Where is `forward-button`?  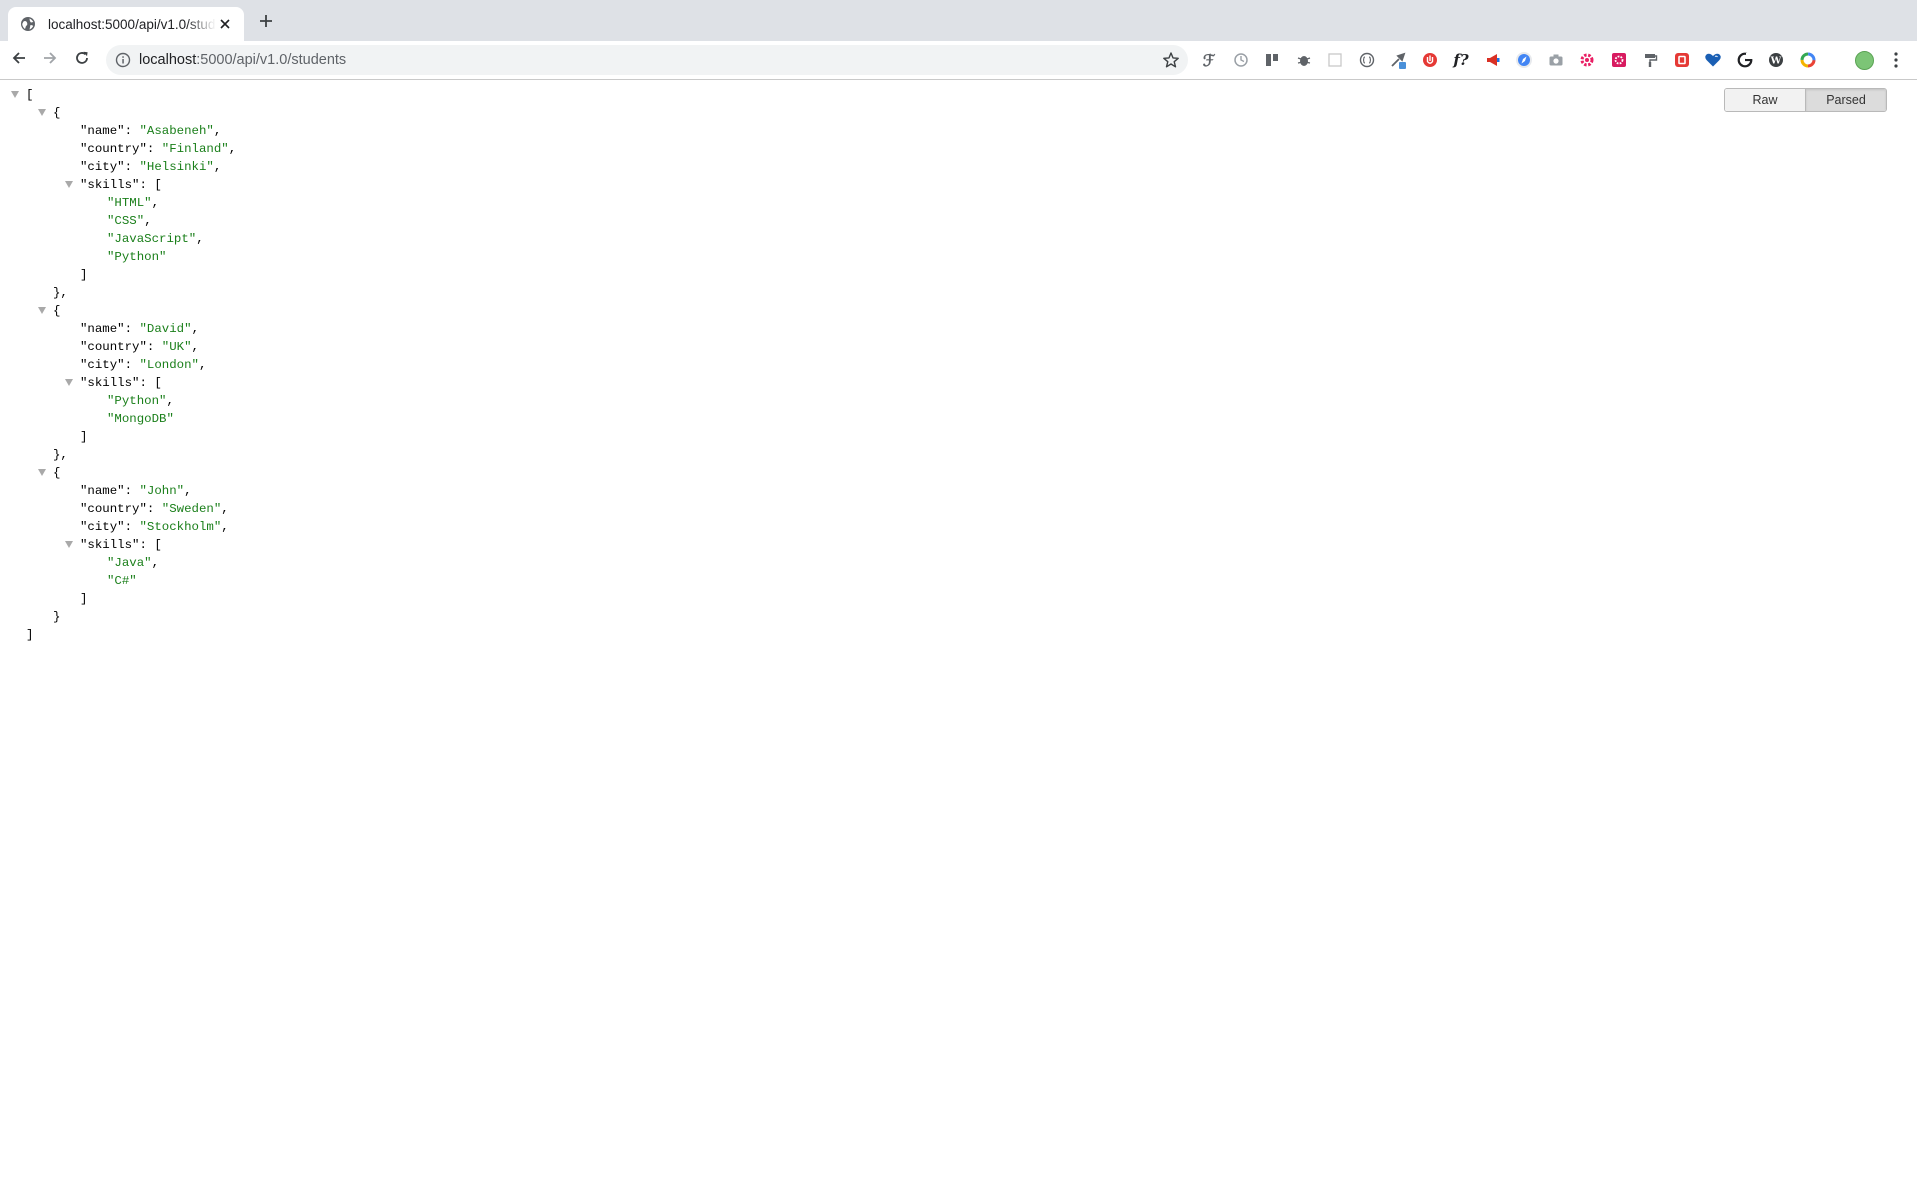
forward-button is located at coordinates (50, 60).